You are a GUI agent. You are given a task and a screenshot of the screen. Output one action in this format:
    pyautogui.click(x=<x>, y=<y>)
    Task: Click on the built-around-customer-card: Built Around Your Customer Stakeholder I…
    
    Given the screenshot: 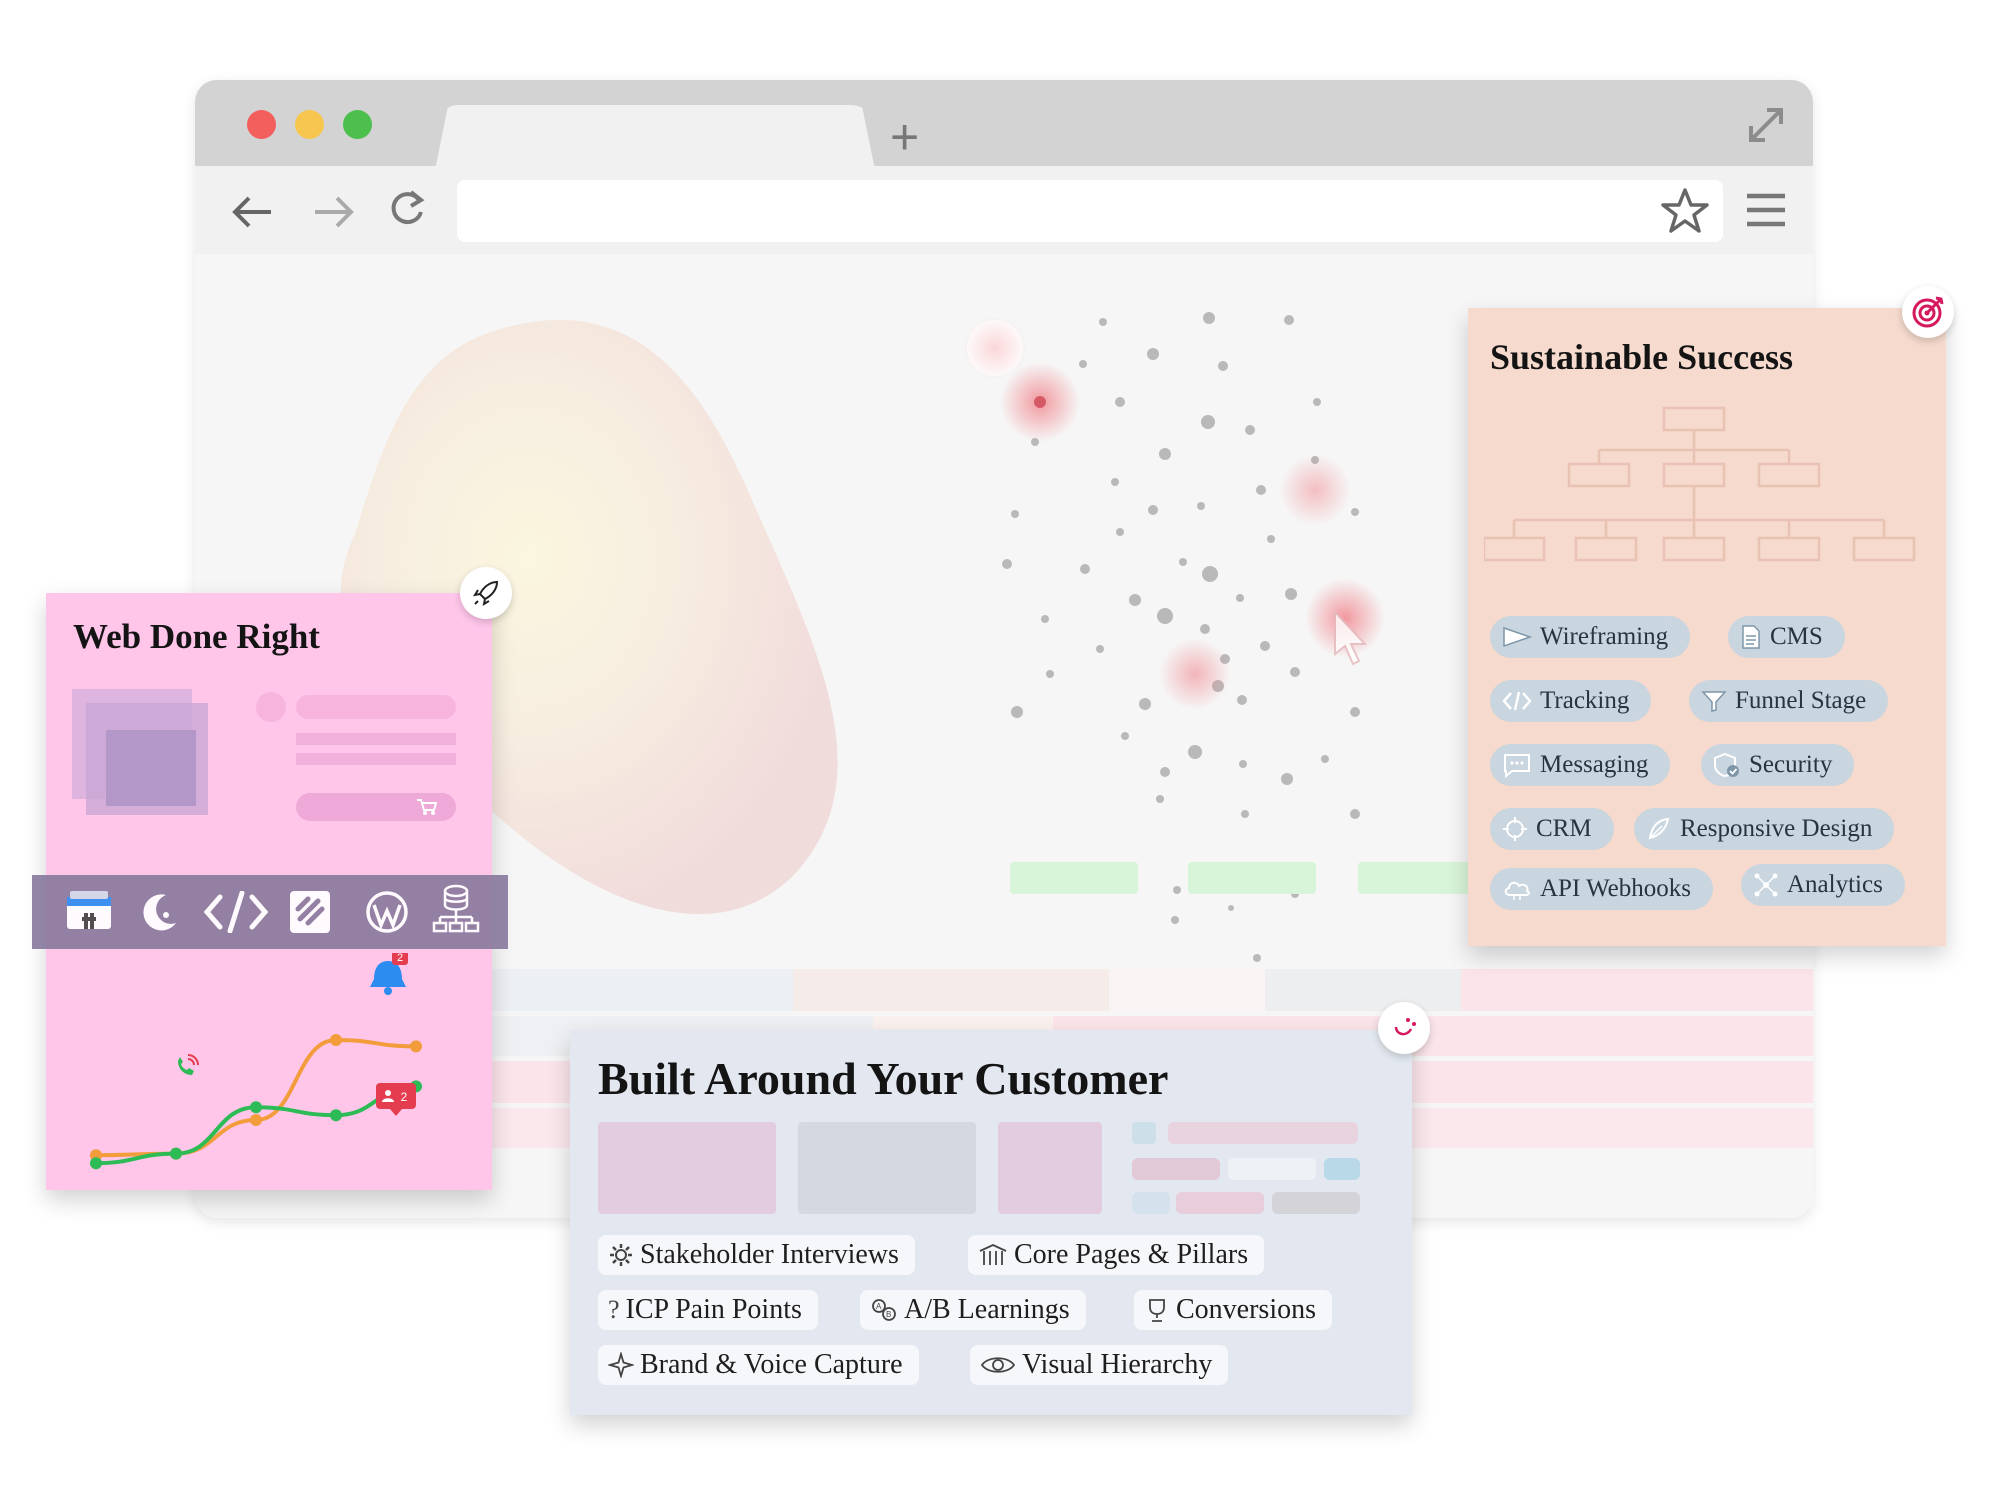 What is the action you would take?
    pyautogui.click(x=1000, y=1208)
    